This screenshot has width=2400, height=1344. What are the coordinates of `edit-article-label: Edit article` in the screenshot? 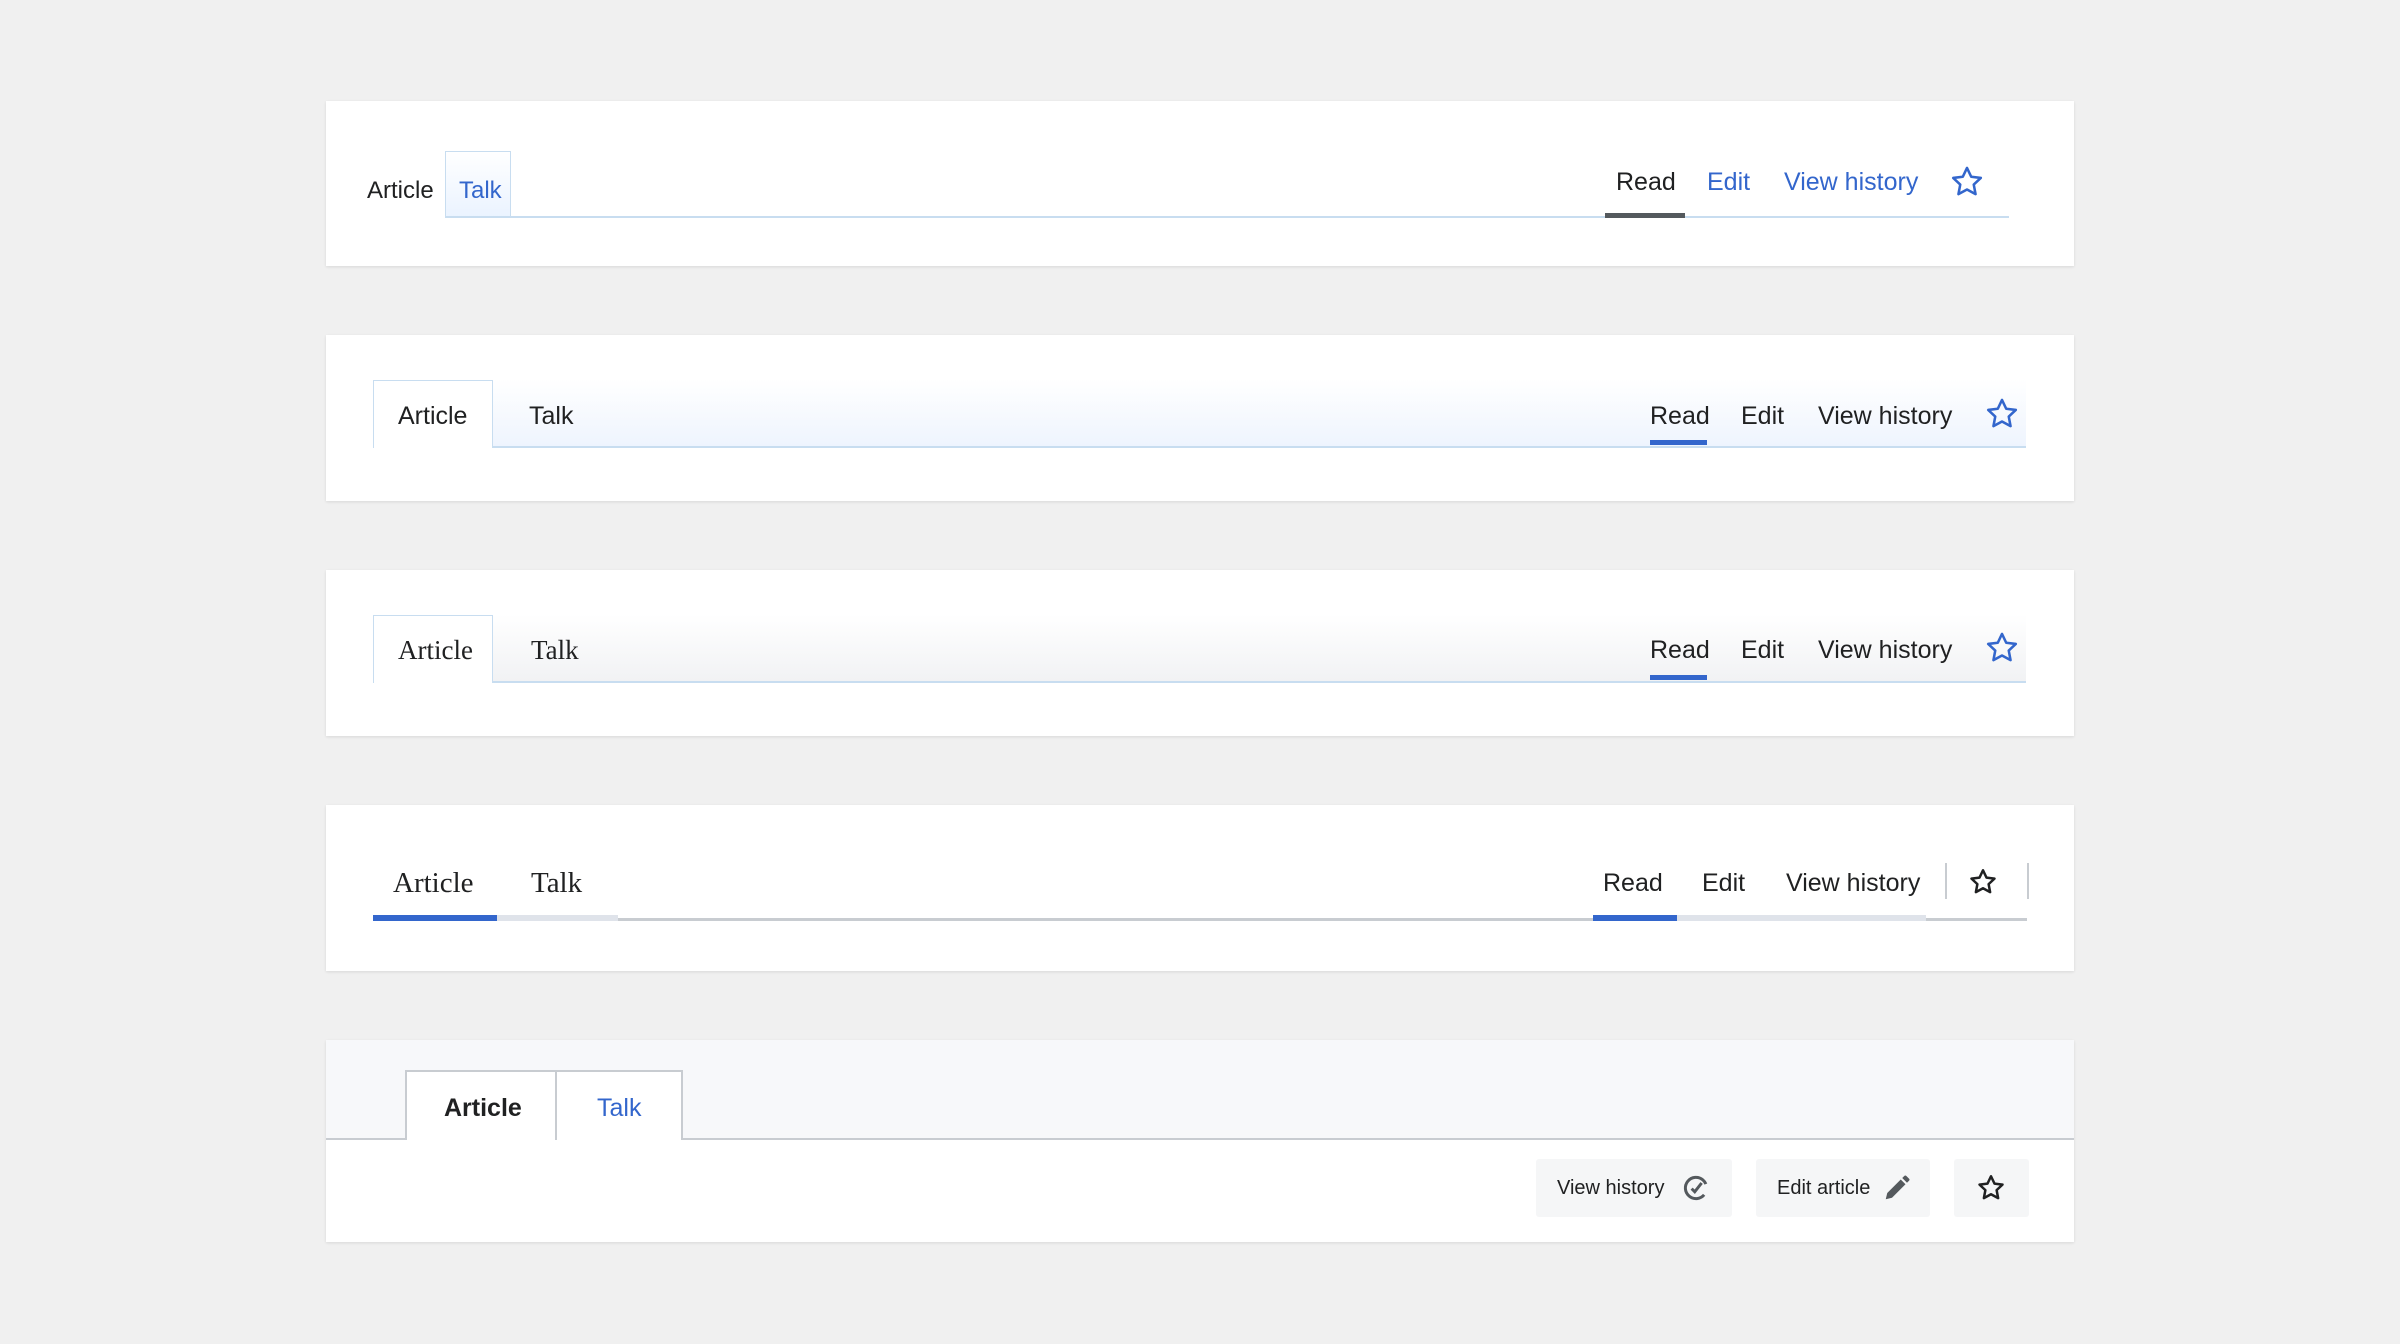 It's located at (1824, 1188).